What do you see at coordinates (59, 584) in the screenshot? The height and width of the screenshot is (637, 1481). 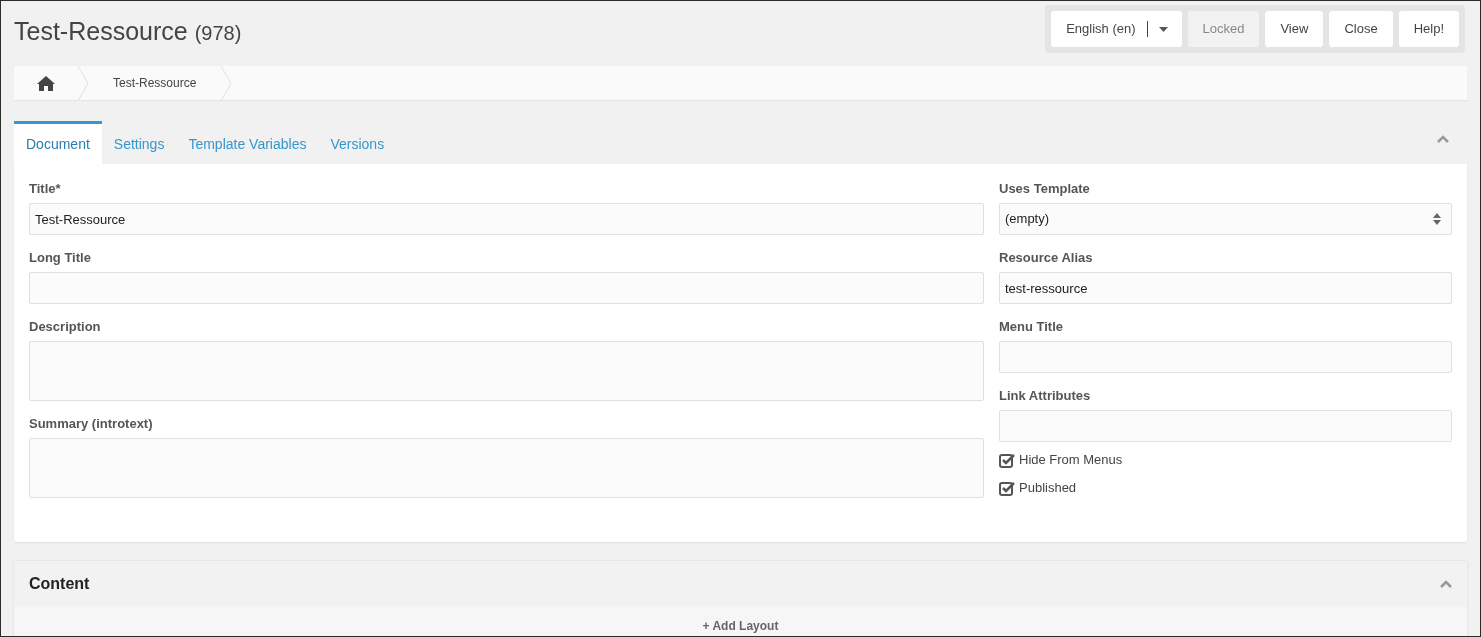 I see `section-title: Content` at bounding box center [59, 584].